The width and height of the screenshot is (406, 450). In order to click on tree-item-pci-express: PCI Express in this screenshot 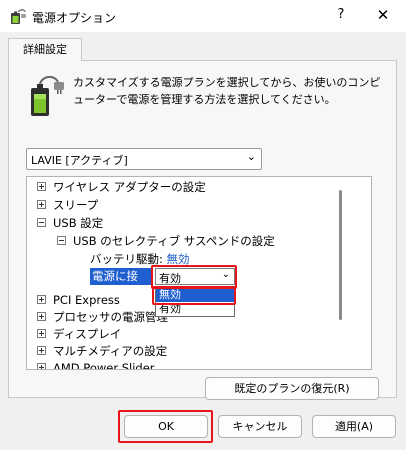, I will do `click(78, 300)`.